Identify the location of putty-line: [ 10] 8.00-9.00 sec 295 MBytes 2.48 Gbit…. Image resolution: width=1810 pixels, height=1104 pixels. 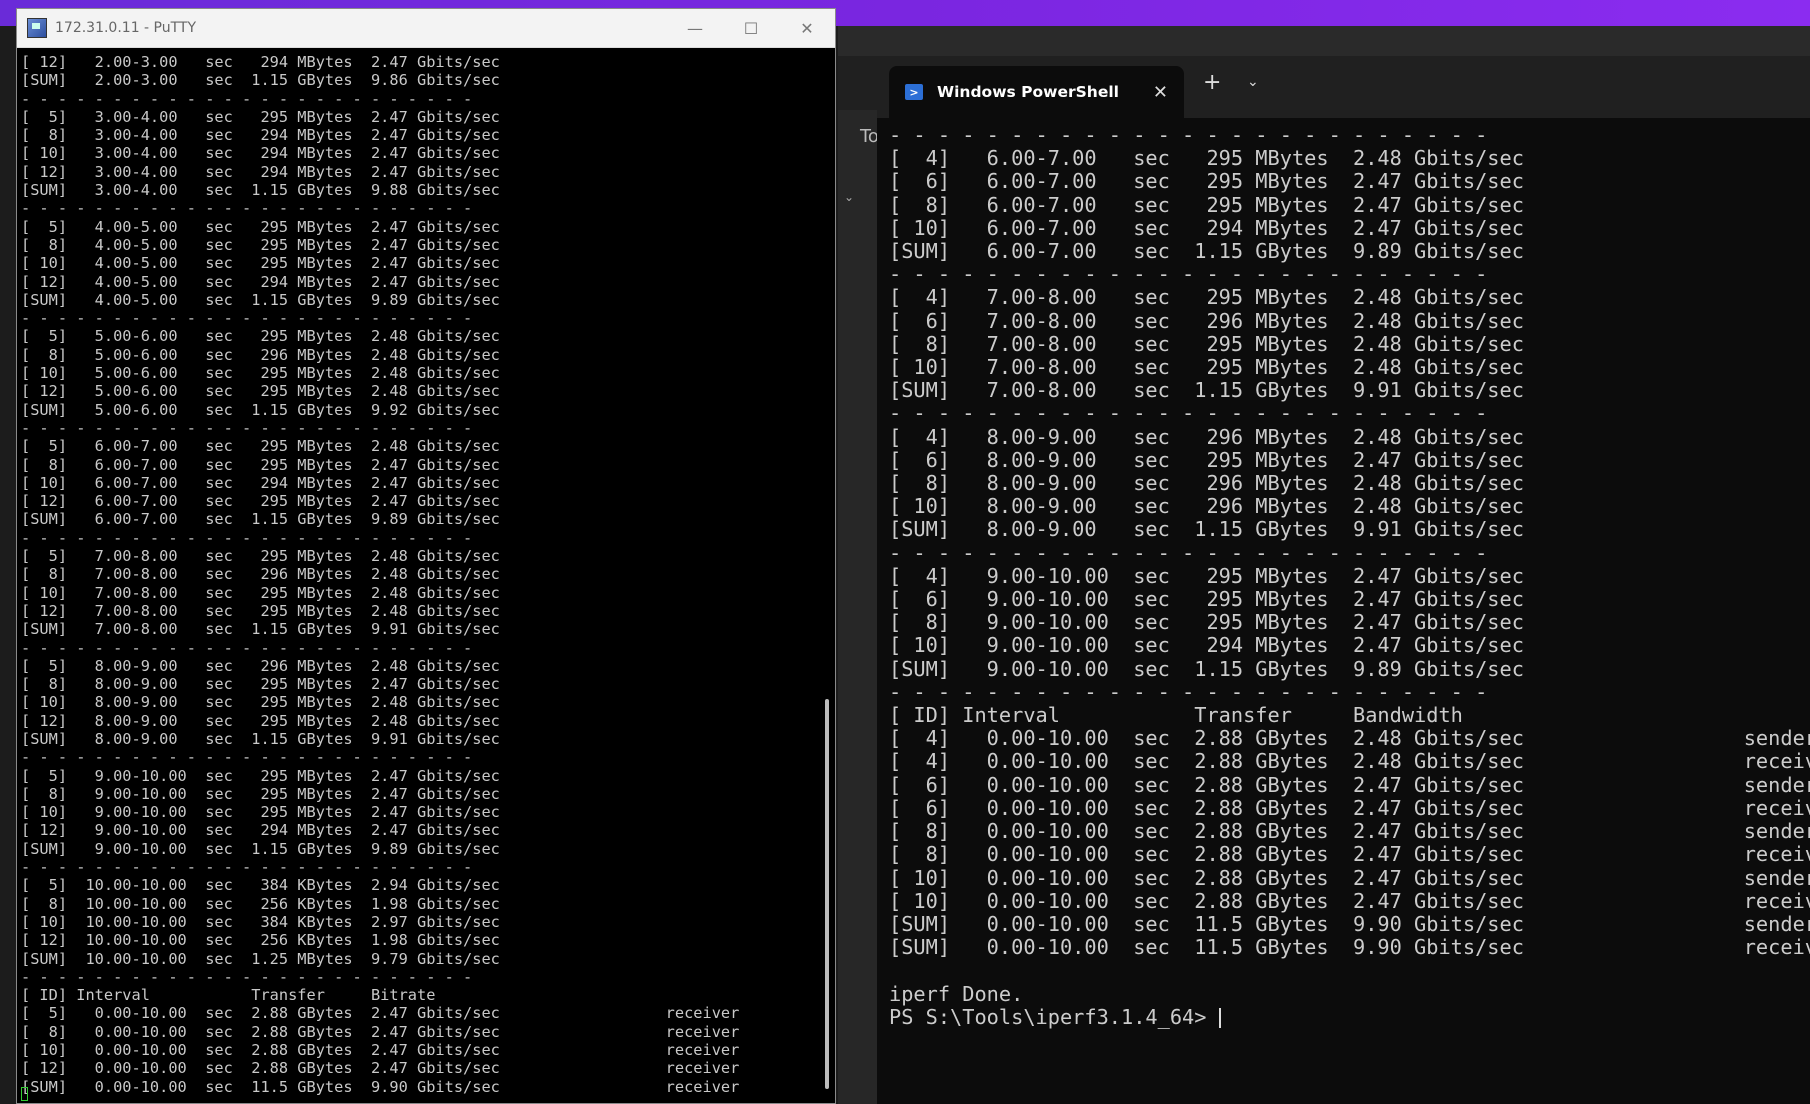
(260, 702).